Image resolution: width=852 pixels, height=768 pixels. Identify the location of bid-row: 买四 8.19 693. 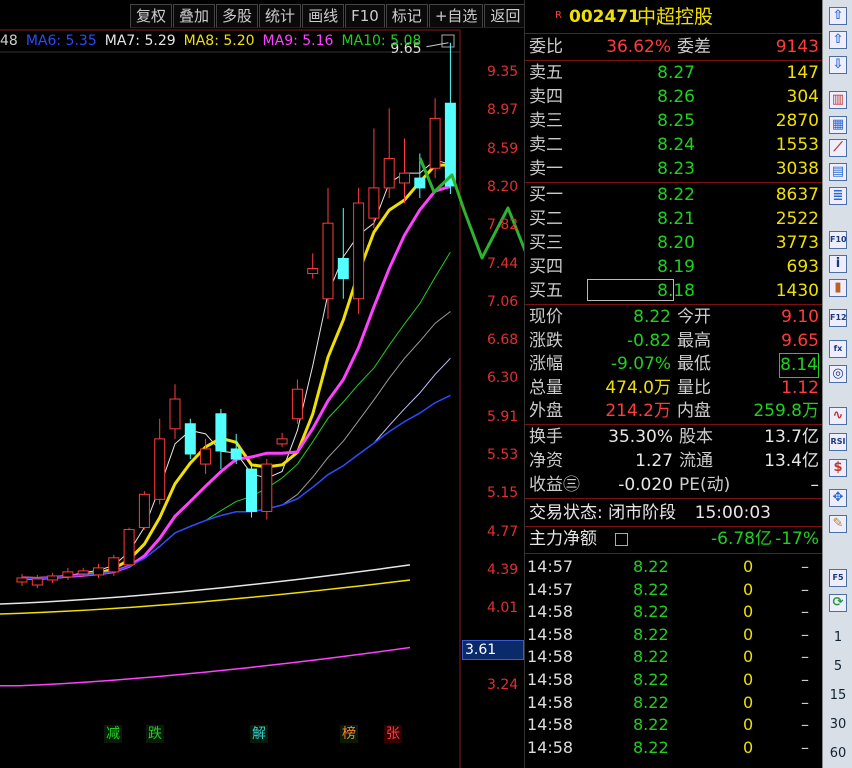
(675, 267).